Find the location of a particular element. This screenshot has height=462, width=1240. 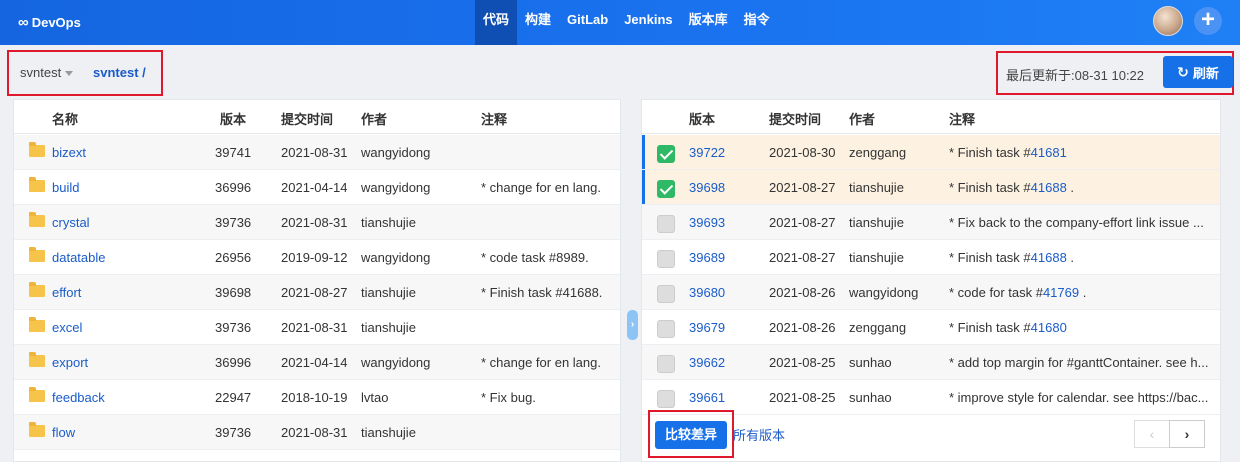

nav-item: Jenkins is located at coordinates (648, 22).